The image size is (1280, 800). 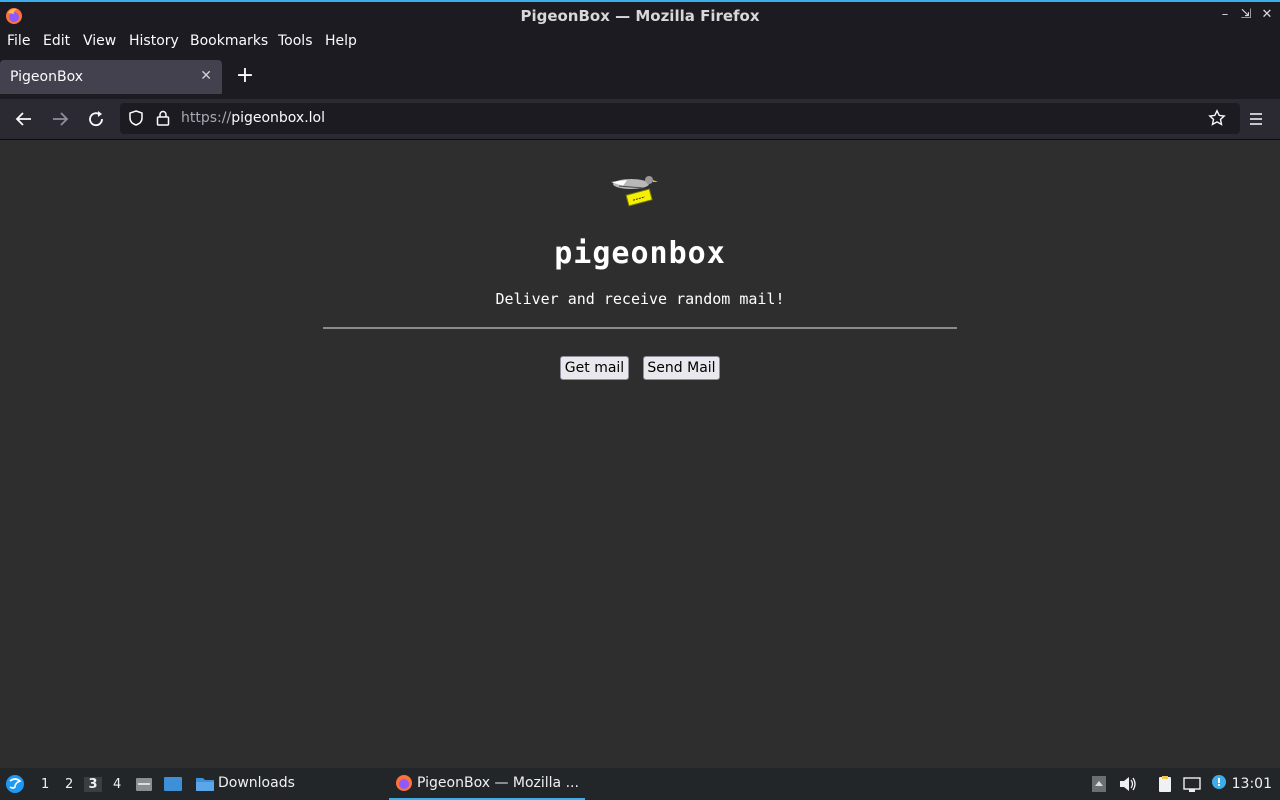 What do you see at coordinates (111, 77) in the screenshot?
I see `tab-pigeonbox: PigeonBox ✕` at bounding box center [111, 77].